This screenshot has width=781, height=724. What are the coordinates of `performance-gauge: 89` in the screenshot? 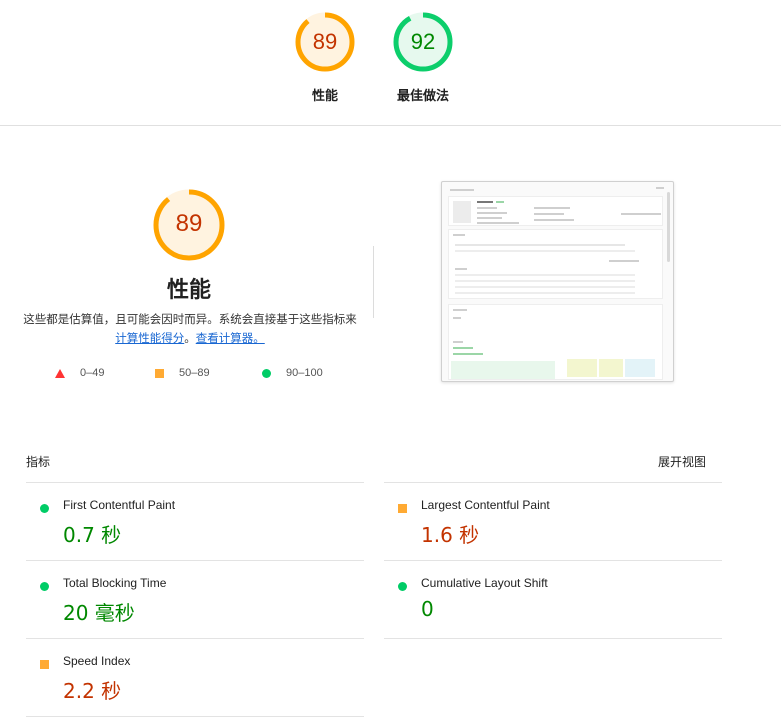 It's located at (189, 225).